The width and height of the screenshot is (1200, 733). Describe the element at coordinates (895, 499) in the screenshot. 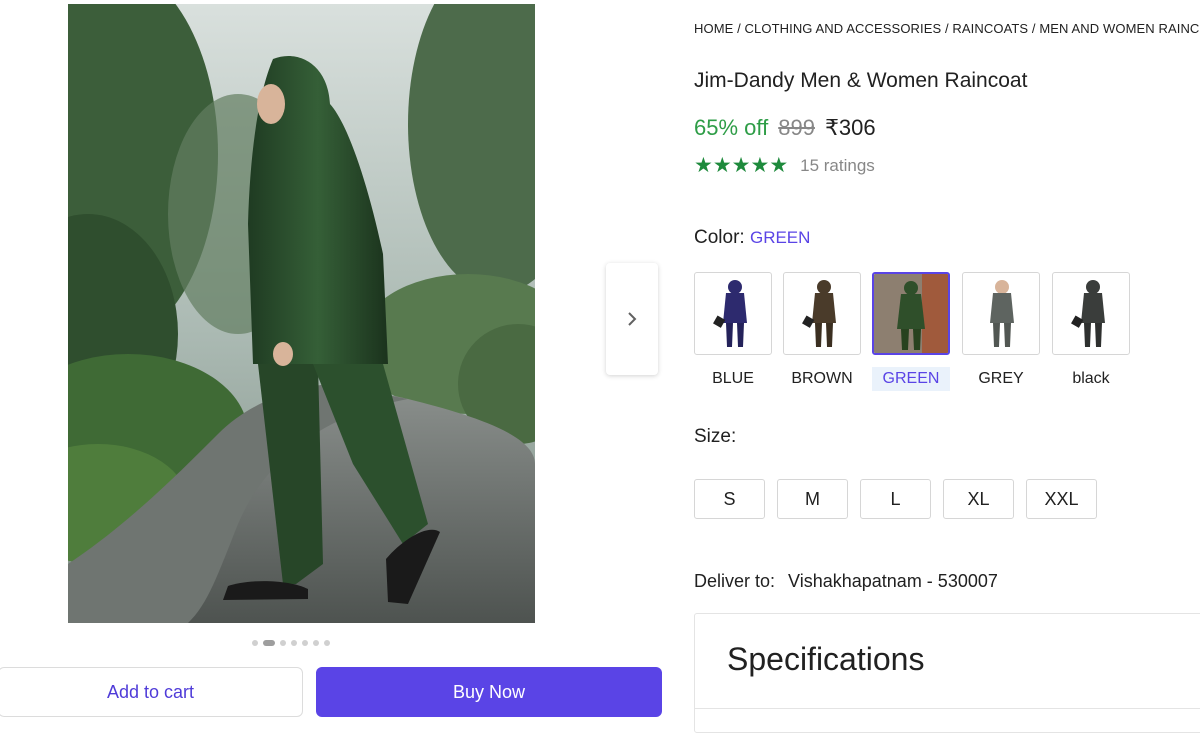

I see `size-option-l: L` at that location.